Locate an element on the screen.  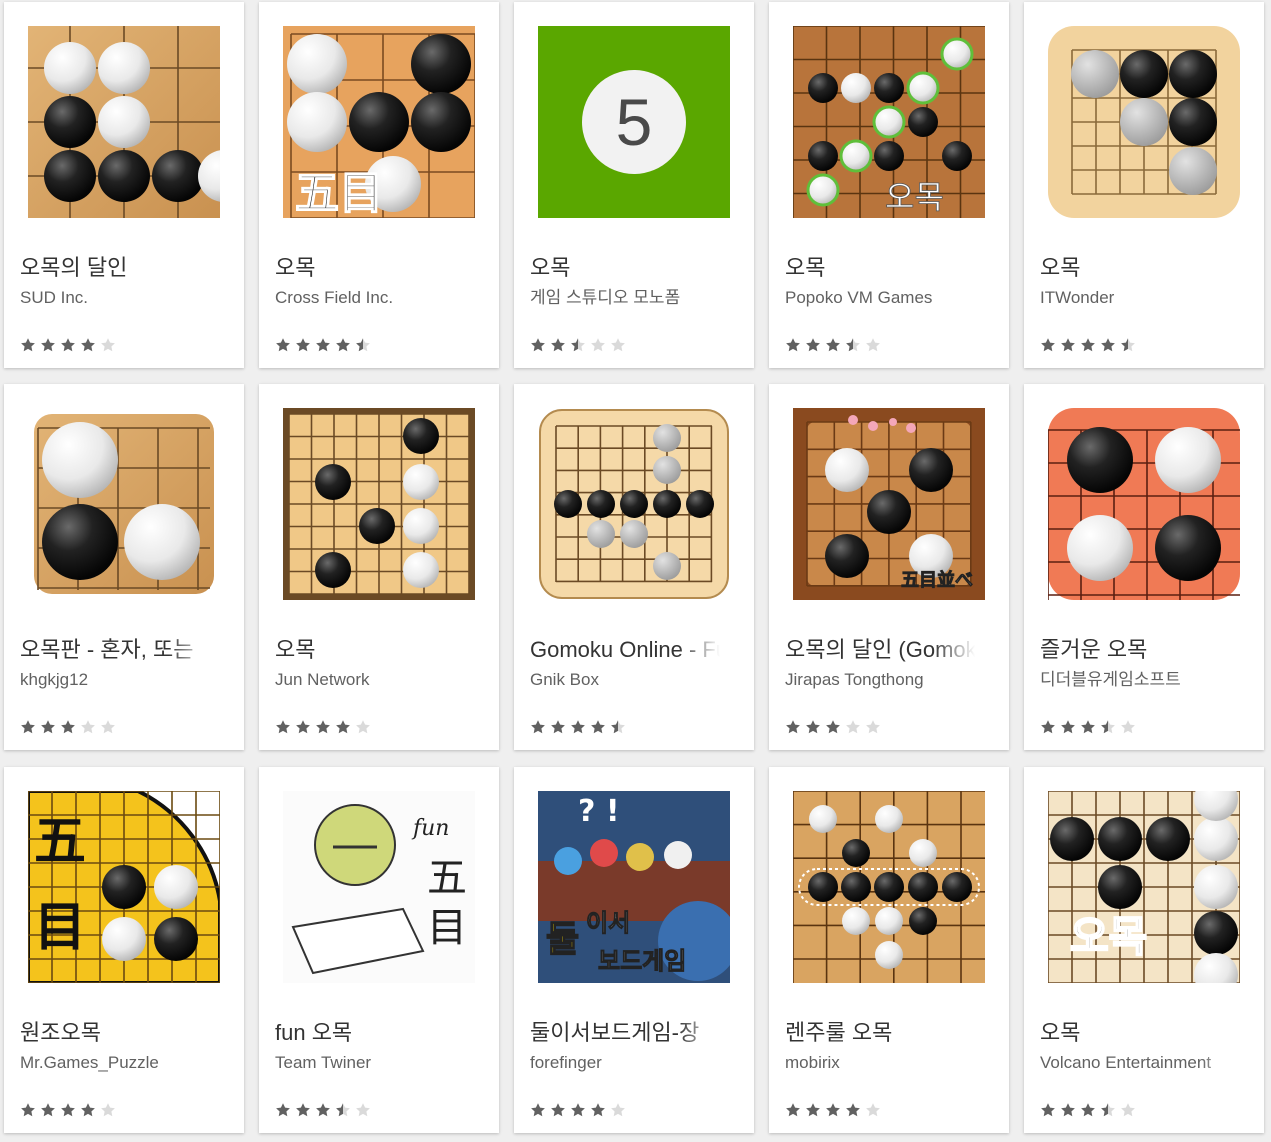
app-card: 즐거운 오목디더블유게임소프트 is located at coordinates (1144, 567).